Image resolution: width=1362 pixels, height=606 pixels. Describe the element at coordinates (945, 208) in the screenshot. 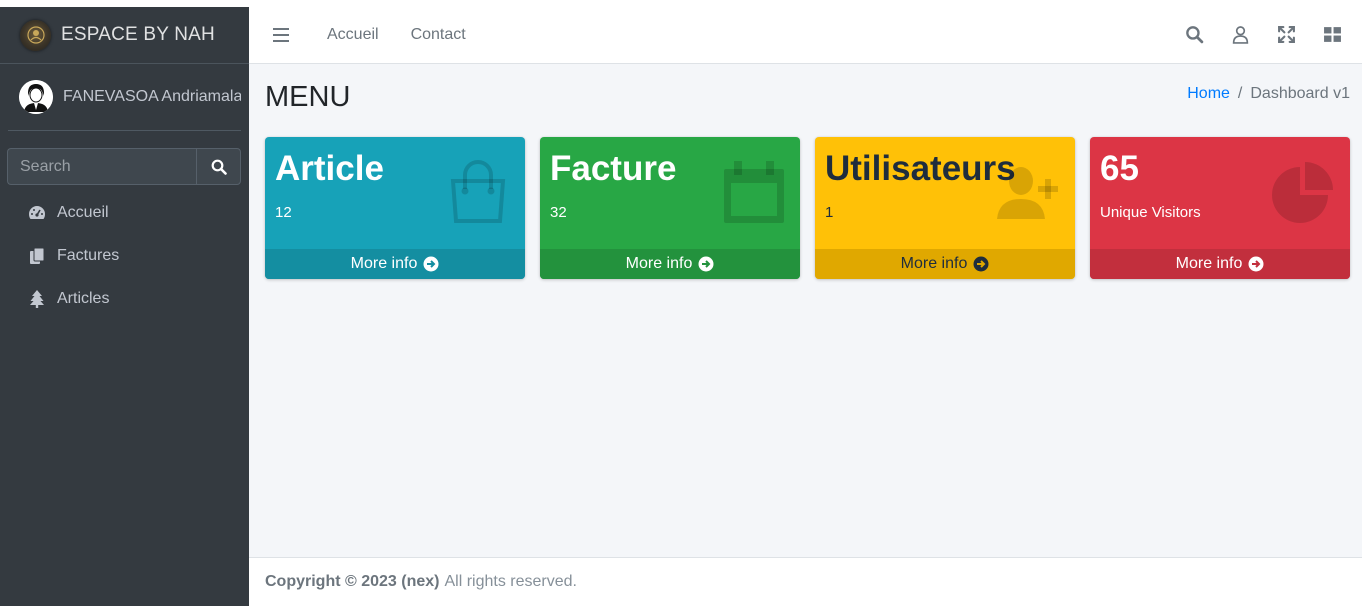

I see `small-box-utilisateurs: Utilisateurs 1 More info` at that location.